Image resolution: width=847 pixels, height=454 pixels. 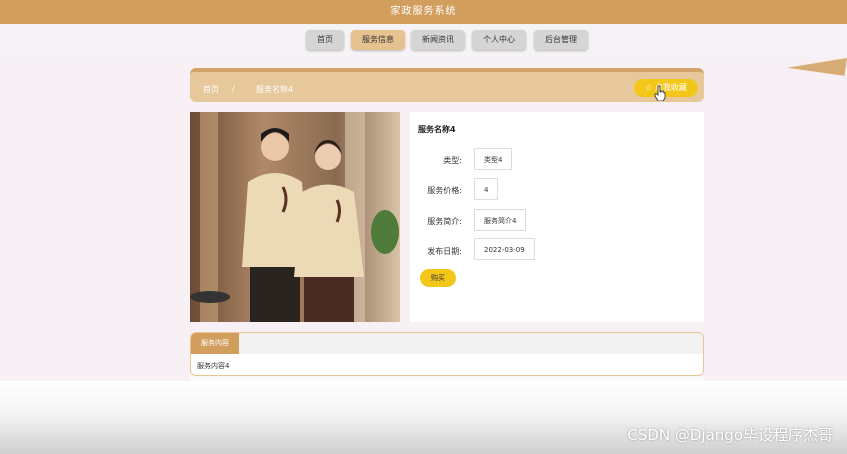 I want to click on service-content-text: 服务内容4, so click(x=213, y=366).